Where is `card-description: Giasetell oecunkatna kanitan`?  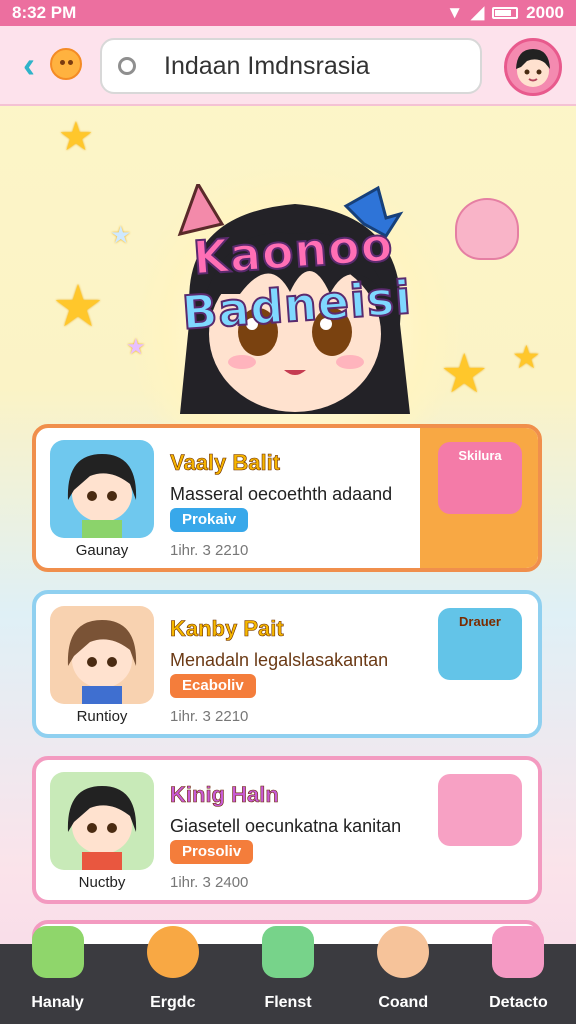
card-description: Giasetell oecunkatna kanitan is located at coordinates (286, 826).